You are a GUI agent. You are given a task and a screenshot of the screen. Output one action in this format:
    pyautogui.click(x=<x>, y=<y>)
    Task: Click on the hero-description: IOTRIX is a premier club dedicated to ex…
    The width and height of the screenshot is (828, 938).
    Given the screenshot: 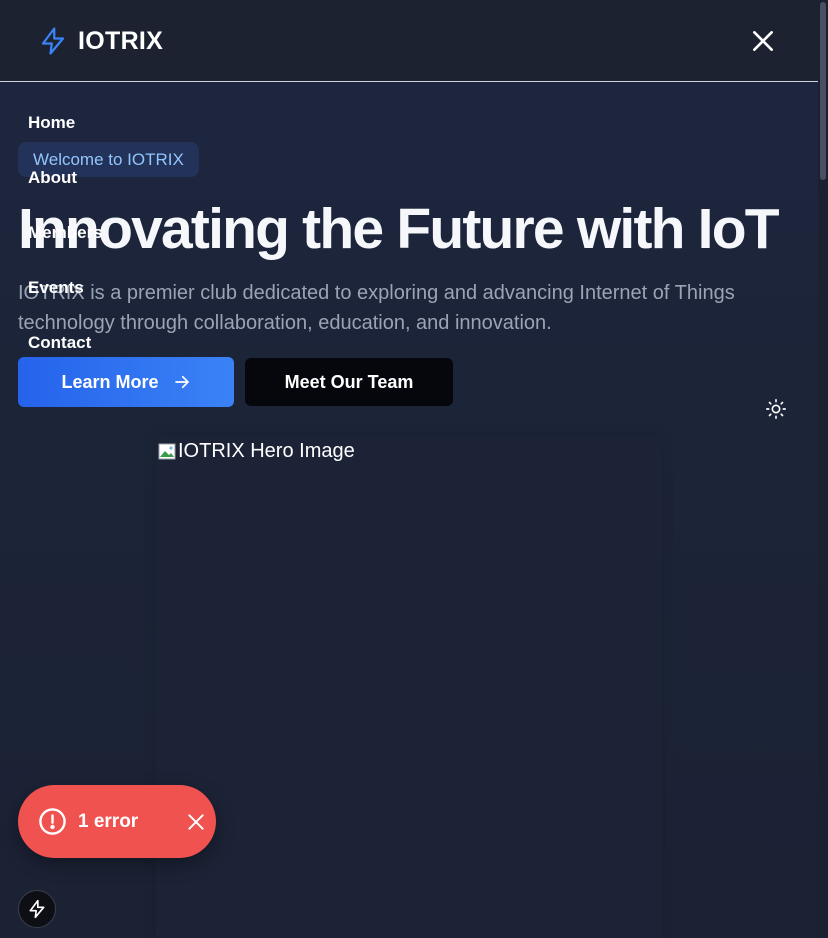 What is the action you would take?
    pyautogui.click(x=376, y=308)
    